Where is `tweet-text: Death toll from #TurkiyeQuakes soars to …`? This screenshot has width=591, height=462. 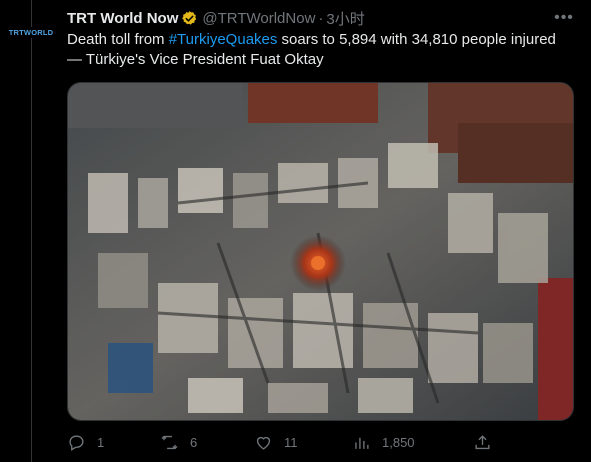
tweet-text: Death toll from #TurkiyeQuakes soars to … is located at coordinates (319, 50).